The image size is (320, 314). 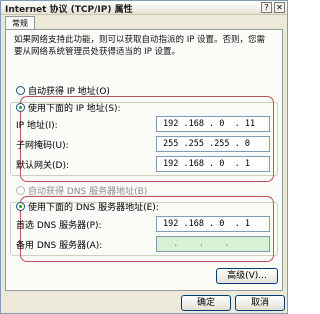 What do you see at coordinates (260, 303) in the screenshot?
I see `cancel-button: 取消` at bounding box center [260, 303].